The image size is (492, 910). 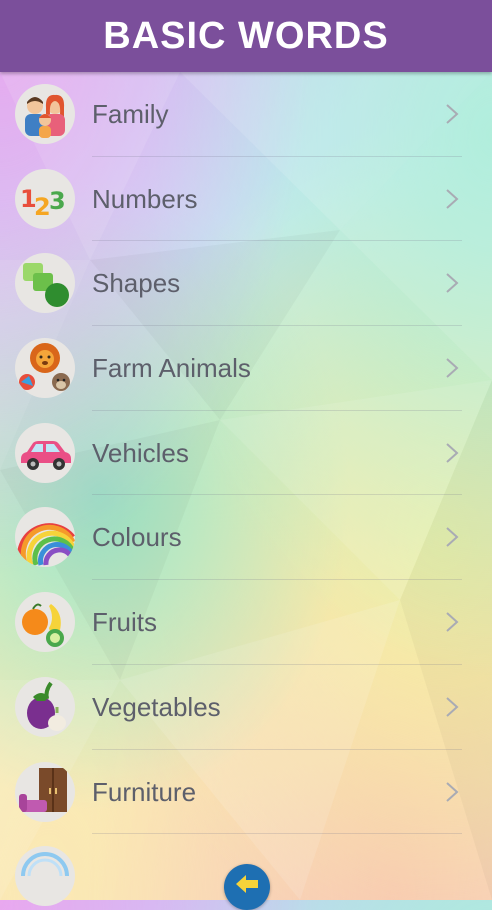 What do you see at coordinates (246, 284) in the screenshot?
I see `list-item-shapes: Shapes` at bounding box center [246, 284].